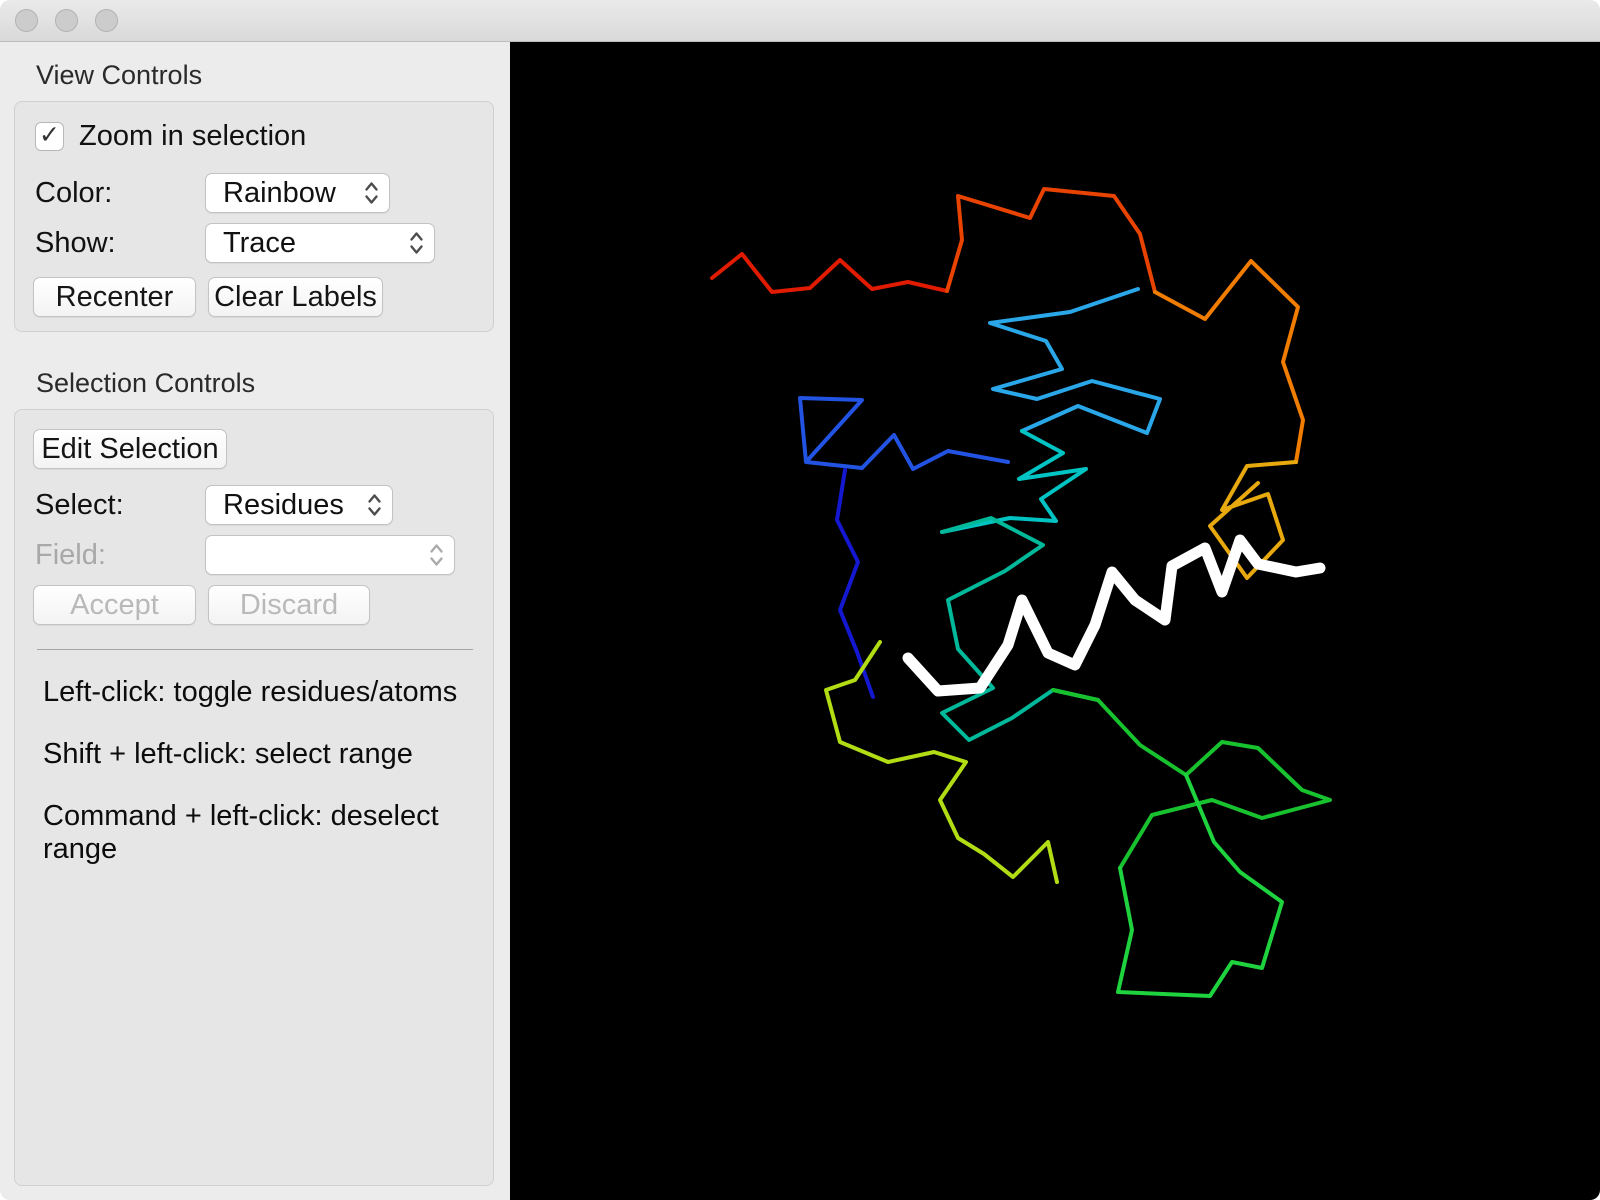 The height and width of the screenshot is (1200, 1600). I want to click on view-controls-heading: View Controls, so click(119, 75).